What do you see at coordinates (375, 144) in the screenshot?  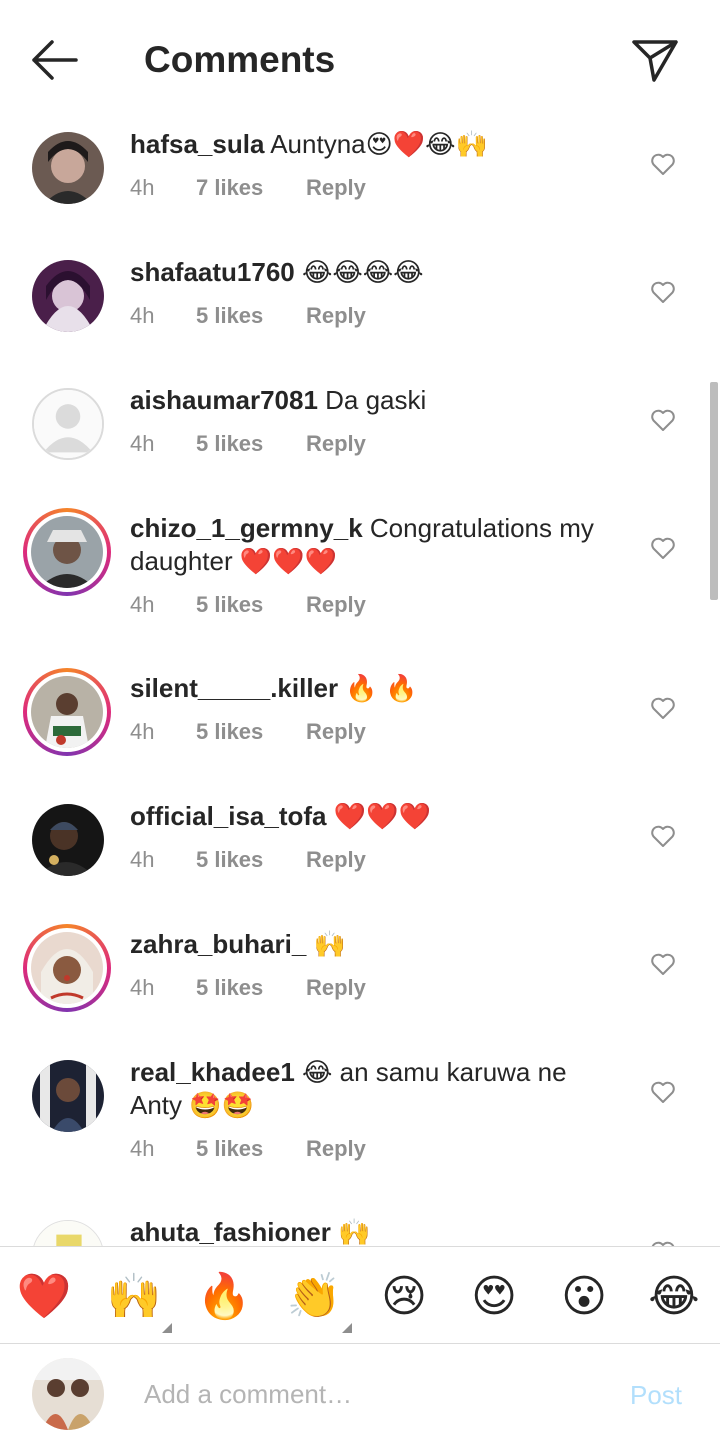 I see `comment-text: hafsa_sula Auntyna😍❤️😂🙌` at bounding box center [375, 144].